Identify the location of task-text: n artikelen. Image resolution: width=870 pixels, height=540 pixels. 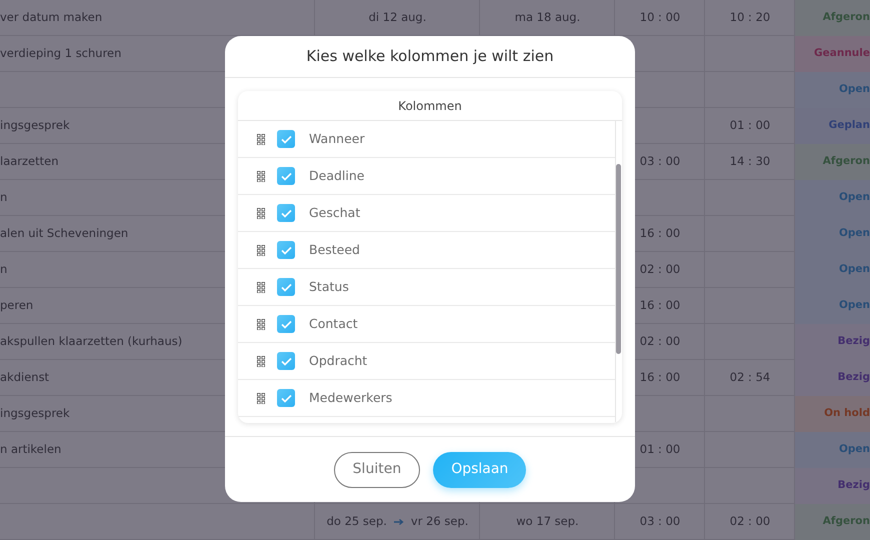
(31, 449).